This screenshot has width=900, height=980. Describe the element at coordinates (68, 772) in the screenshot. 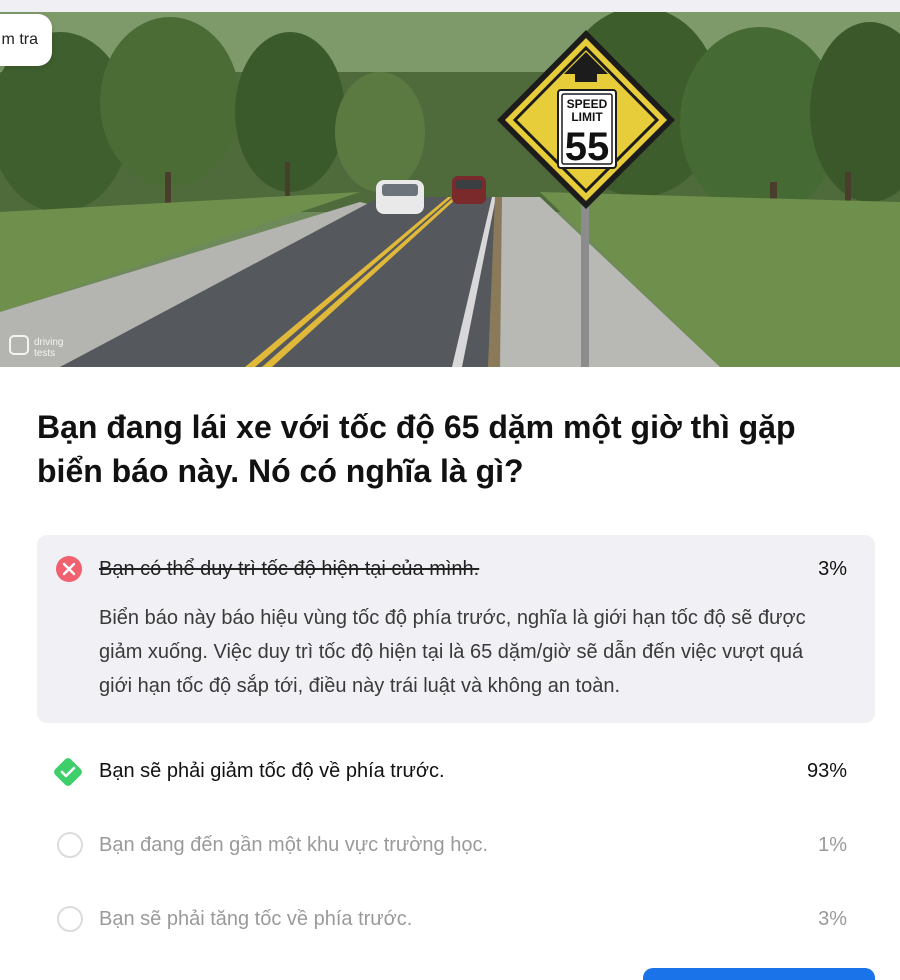

I see `correct-answer-icon` at that location.